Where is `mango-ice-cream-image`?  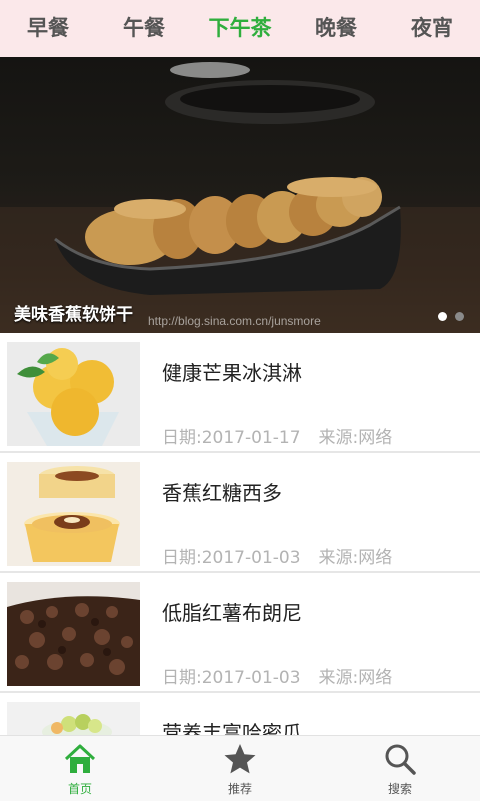 mango-ice-cream-image is located at coordinates (73, 394).